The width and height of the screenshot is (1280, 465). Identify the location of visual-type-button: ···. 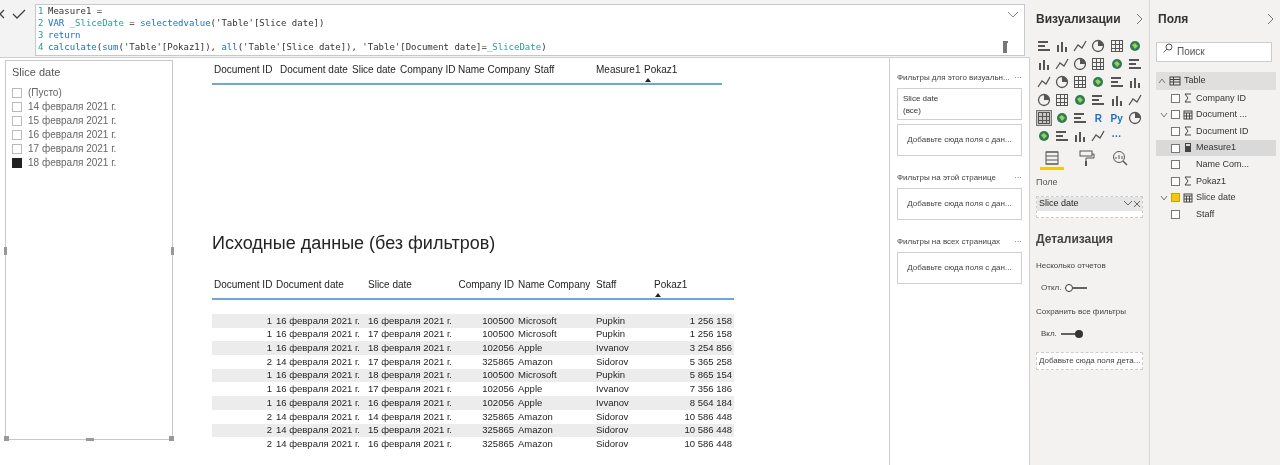
(1116, 136).